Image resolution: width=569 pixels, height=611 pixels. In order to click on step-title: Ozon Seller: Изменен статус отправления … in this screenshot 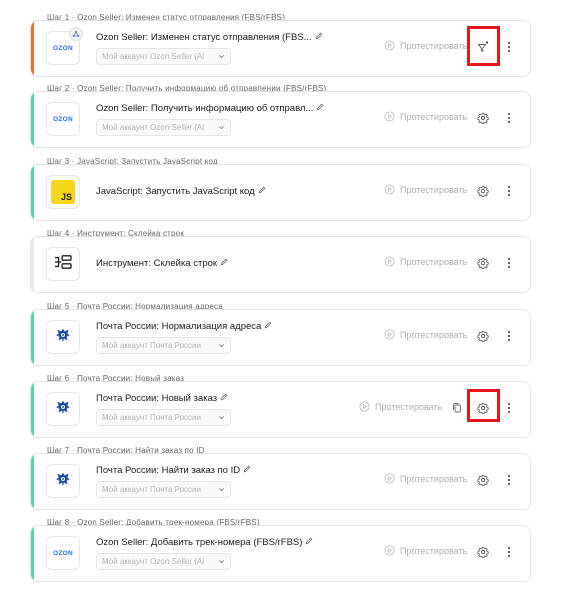, I will do `click(209, 37)`.